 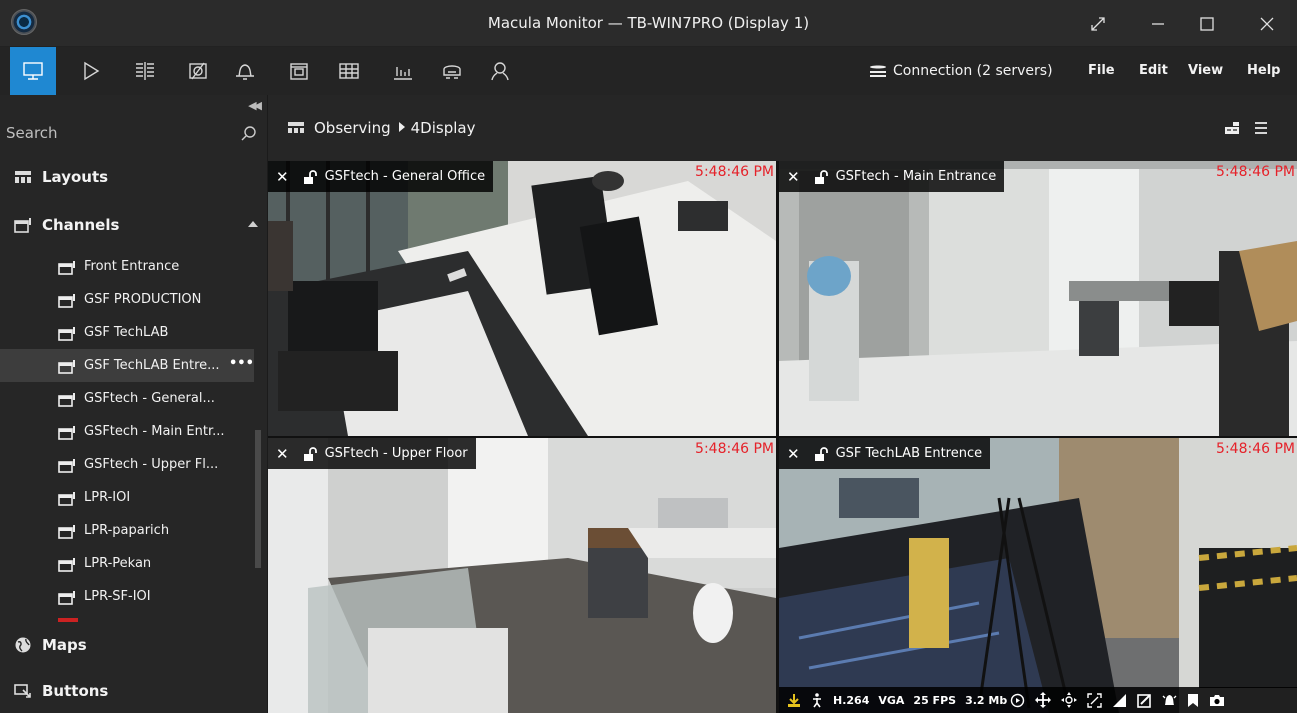 I want to click on alarm-bell-icon, so click(x=1169, y=700).